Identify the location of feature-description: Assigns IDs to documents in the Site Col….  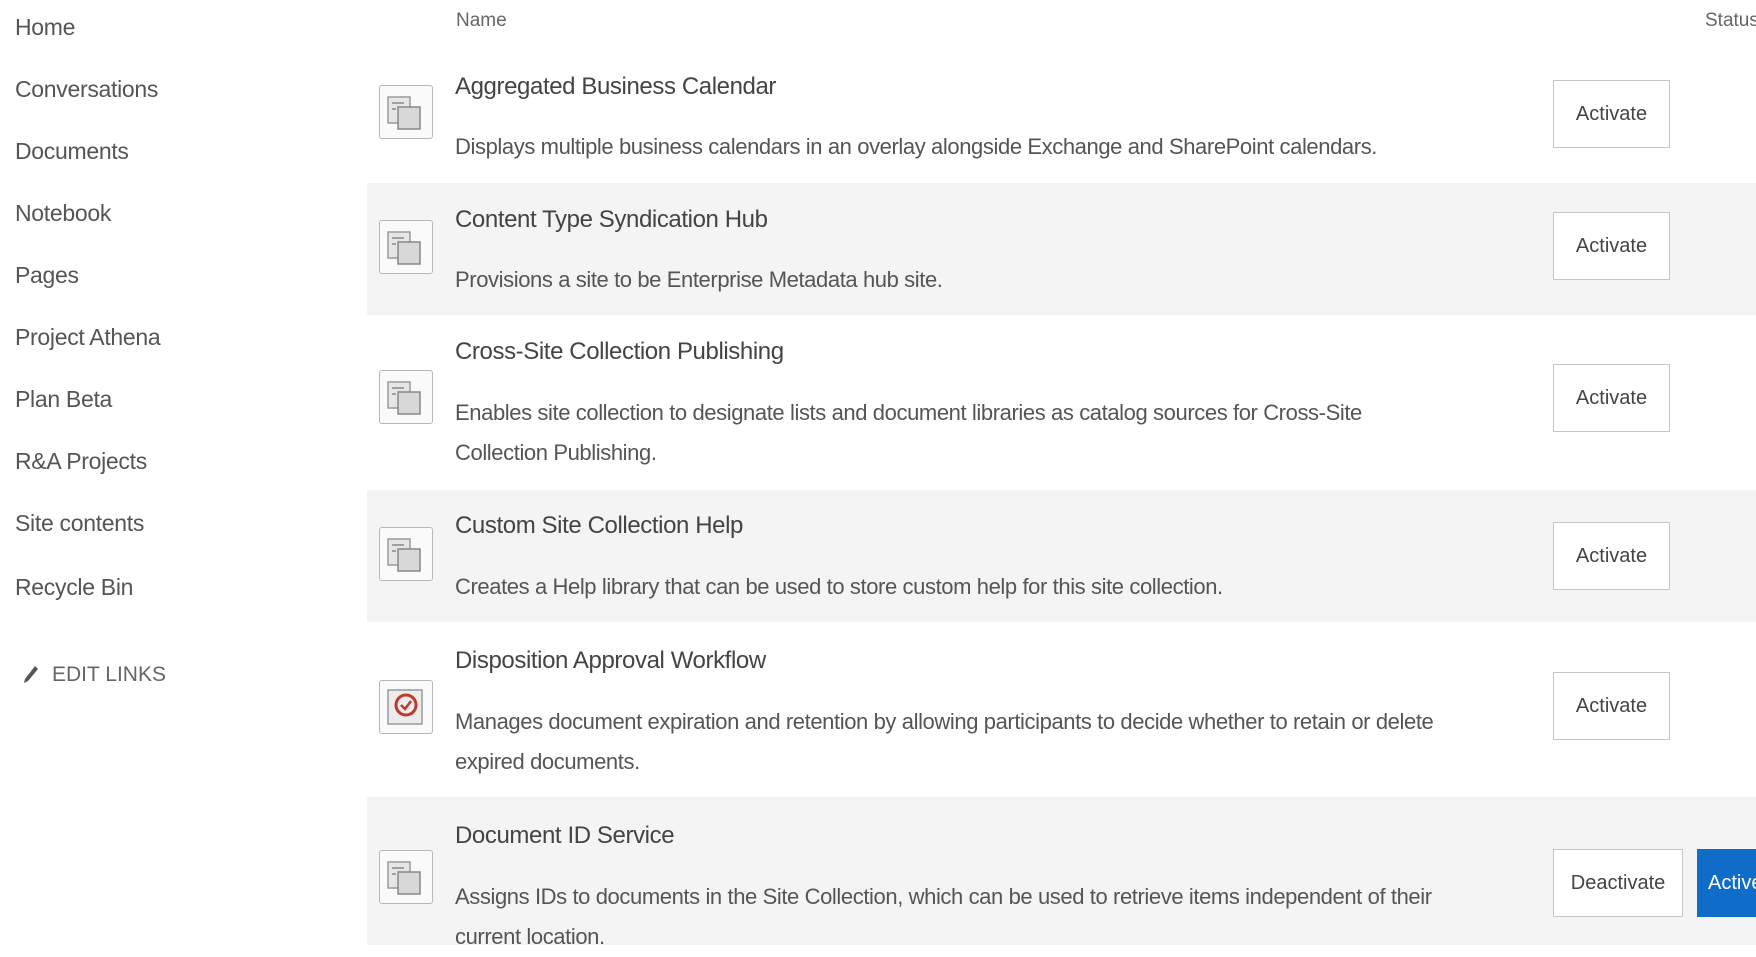
(943, 916).